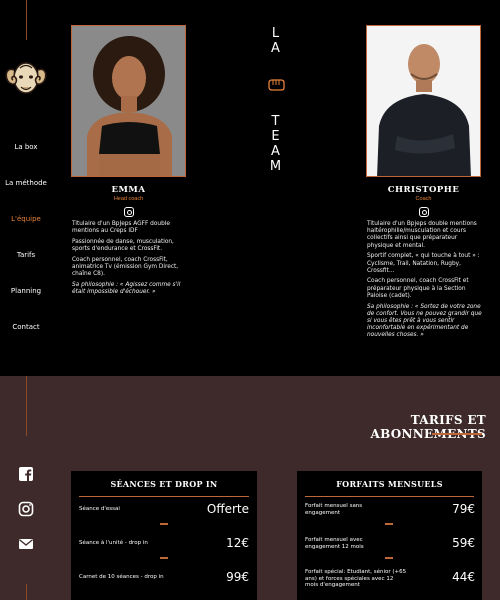 The width and height of the screenshot is (500, 600). What do you see at coordinates (164, 496) in the screenshot?
I see `panel-seances-divider` at bounding box center [164, 496].